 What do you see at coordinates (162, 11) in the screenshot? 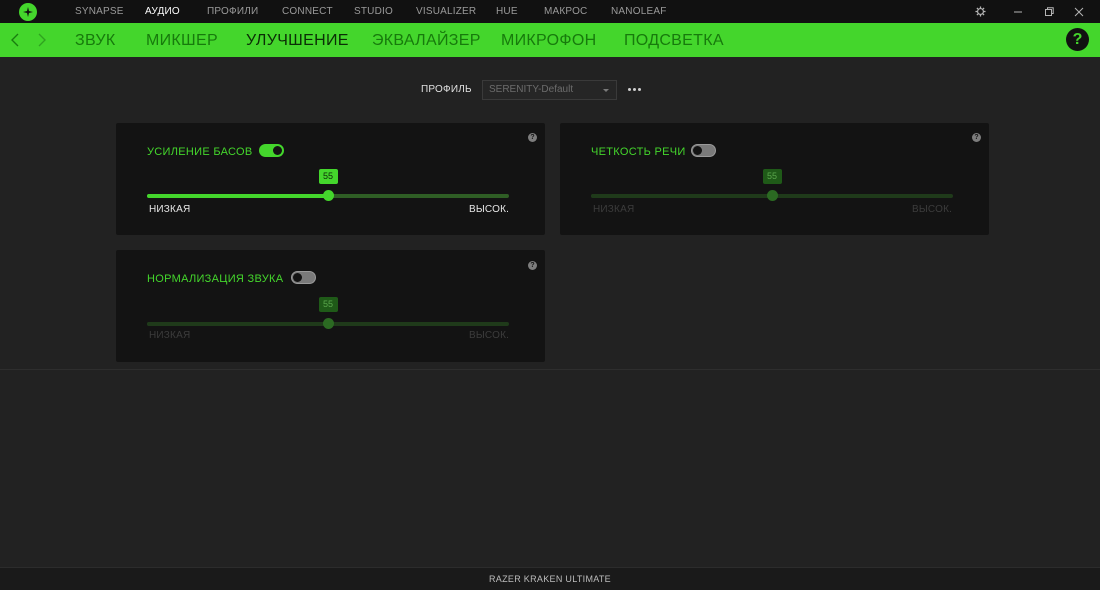
I see `top-nav-audio: АУДИО` at bounding box center [162, 11].